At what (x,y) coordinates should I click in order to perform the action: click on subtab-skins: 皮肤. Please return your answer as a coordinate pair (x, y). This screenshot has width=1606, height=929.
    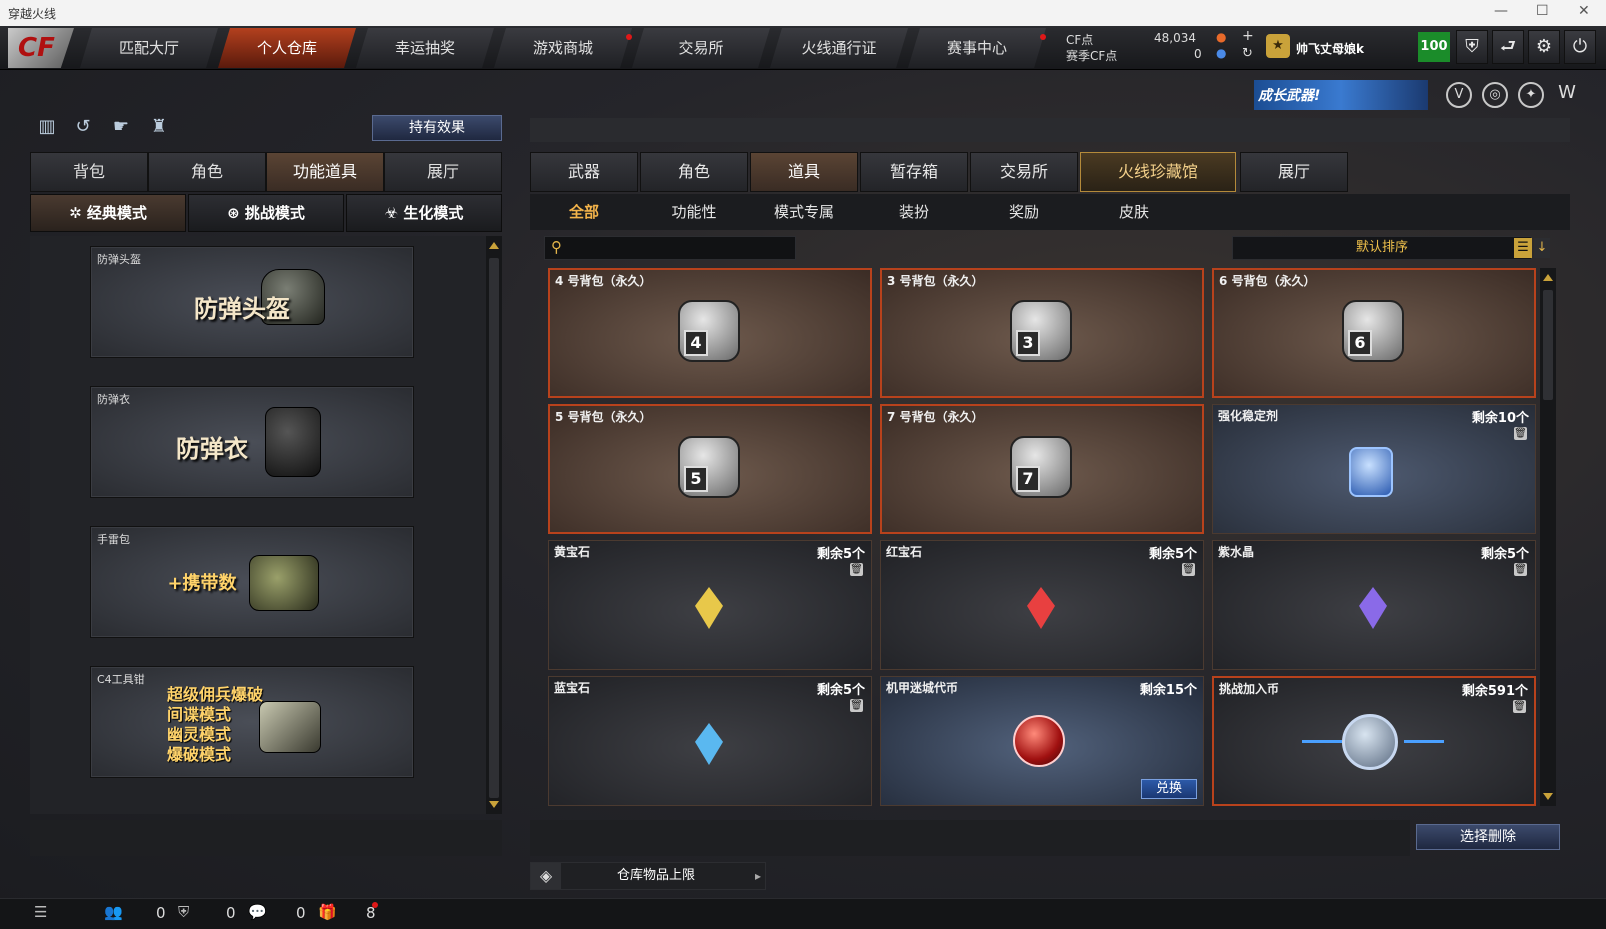
    Looking at the image, I should click on (1134, 212).